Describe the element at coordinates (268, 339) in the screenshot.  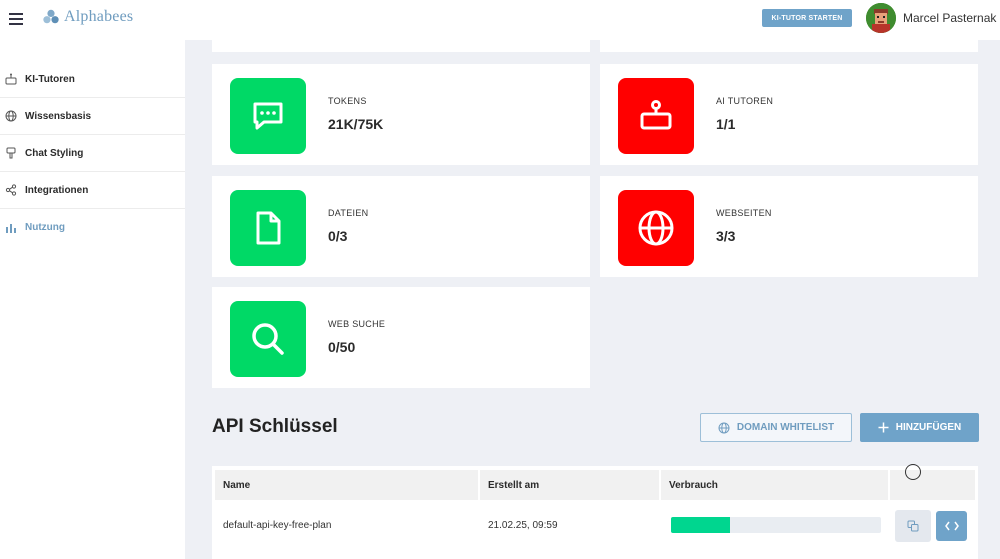
I see `search-icon` at that location.